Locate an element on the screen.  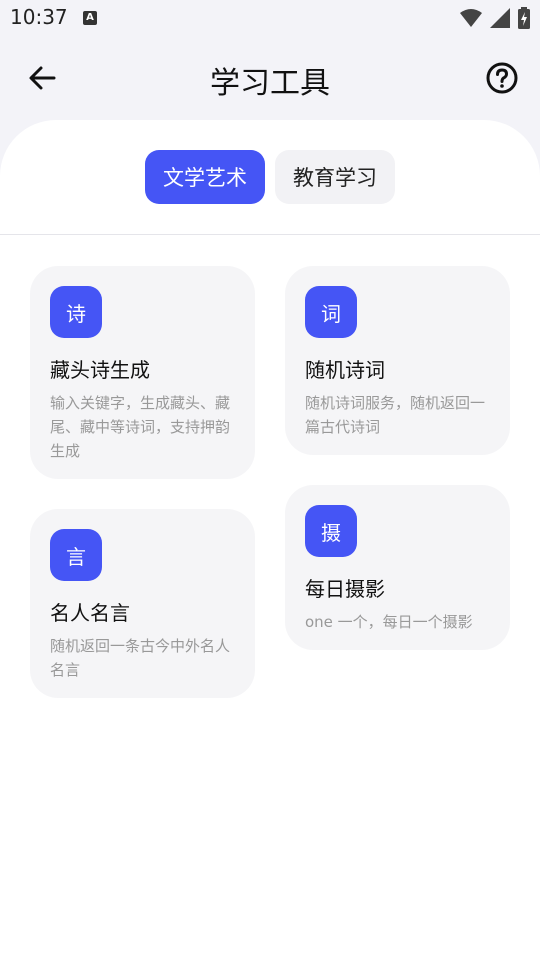
card-description: 随机诗词服务，随机返回一篇古代诗词 is located at coordinates (395, 415).